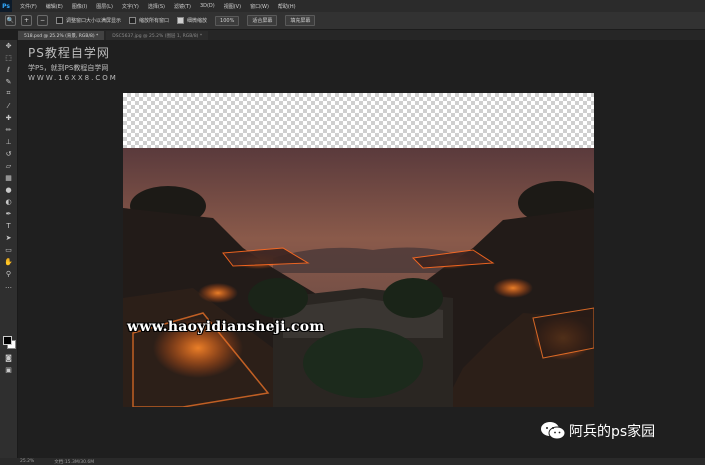 The image size is (705, 465). Describe the element at coordinates (68, 68) in the screenshot. I see `watermark-subtitle: 学PS，就到PS教程自学网` at that location.